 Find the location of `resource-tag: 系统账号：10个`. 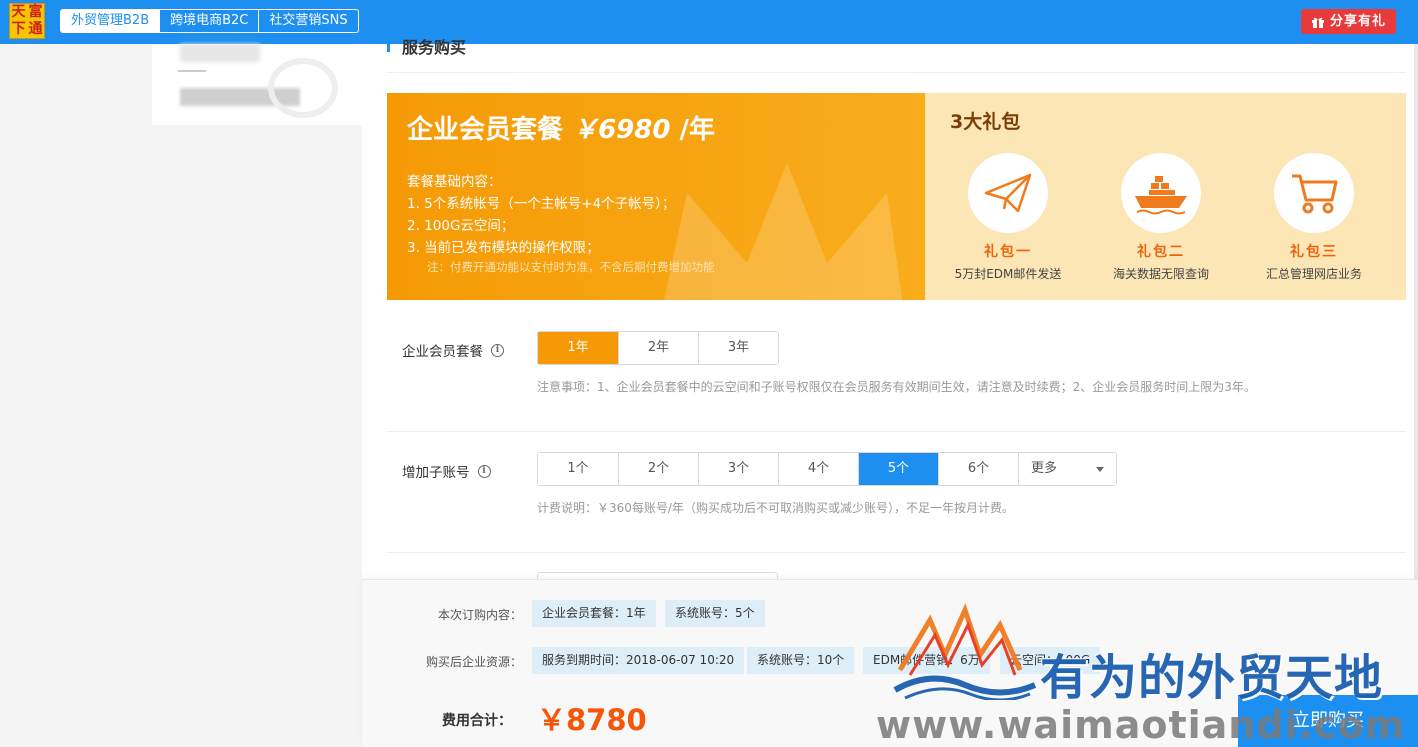

resource-tag: 系统账号：10个 is located at coordinates (801, 660).